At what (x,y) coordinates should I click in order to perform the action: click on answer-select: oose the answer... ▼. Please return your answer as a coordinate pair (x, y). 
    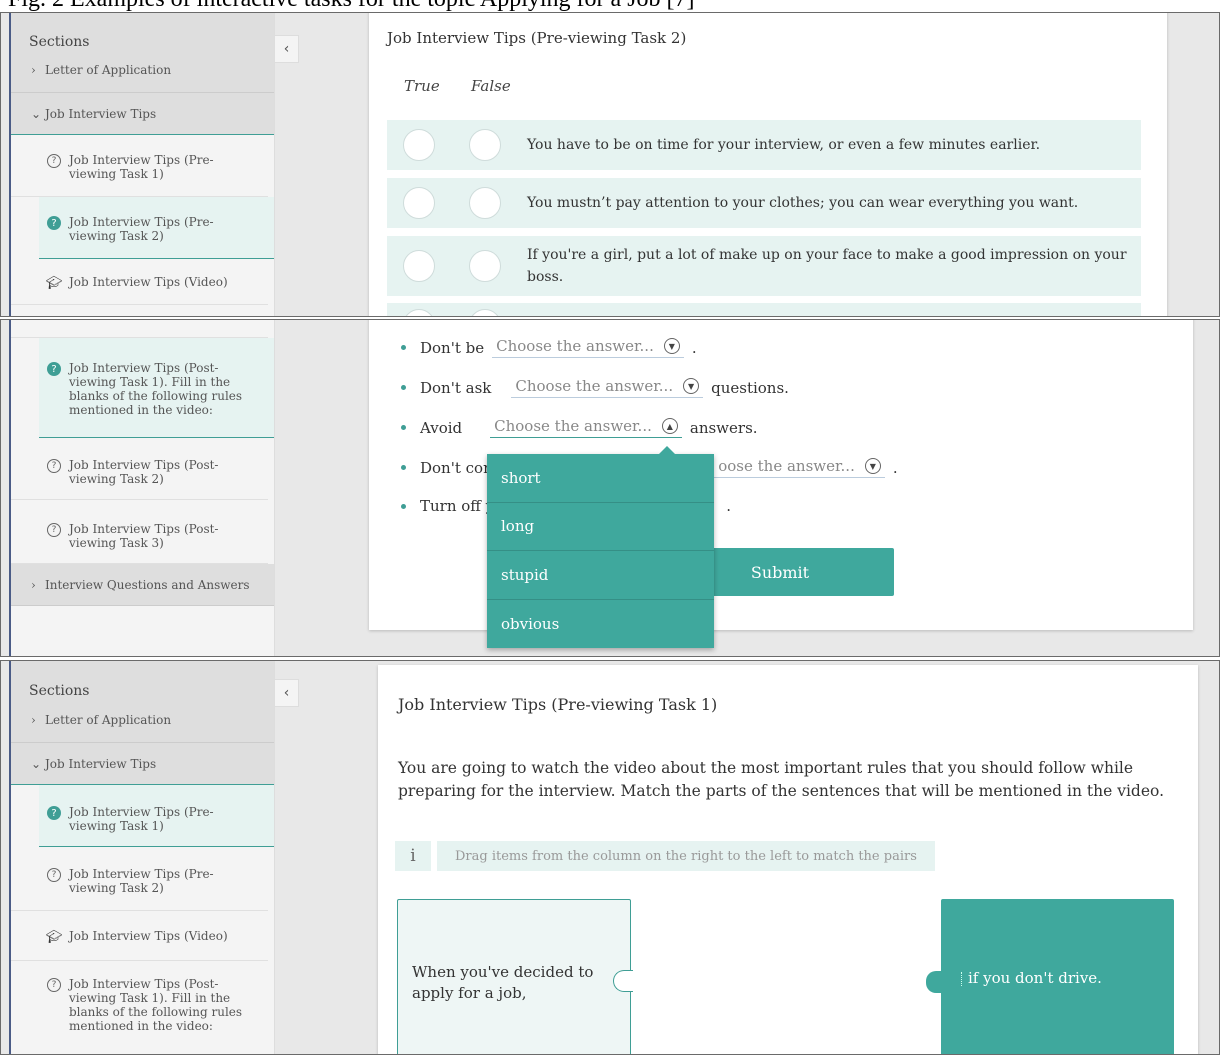
    Looking at the image, I should click on (799, 467).